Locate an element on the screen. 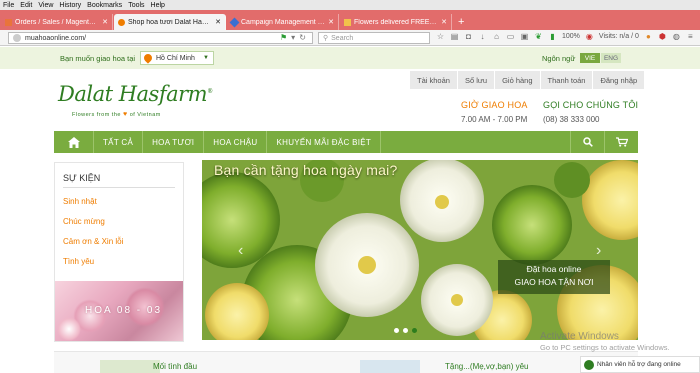  city-select: Hồ Chí Minh ▼ is located at coordinates (177, 58).